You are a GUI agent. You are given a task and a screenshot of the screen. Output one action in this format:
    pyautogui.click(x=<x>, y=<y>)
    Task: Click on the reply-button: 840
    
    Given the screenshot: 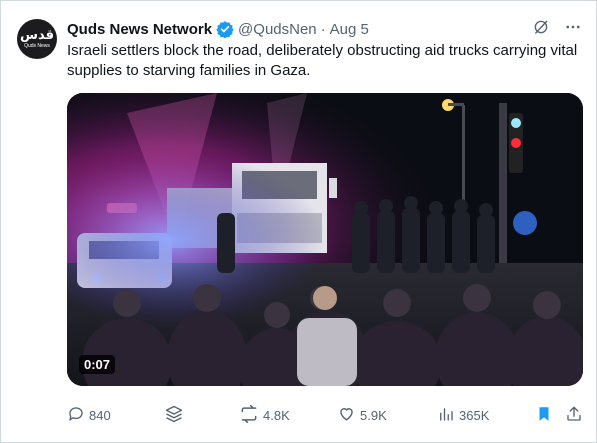 What is the action you would take?
    pyautogui.click(x=89, y=415)
    